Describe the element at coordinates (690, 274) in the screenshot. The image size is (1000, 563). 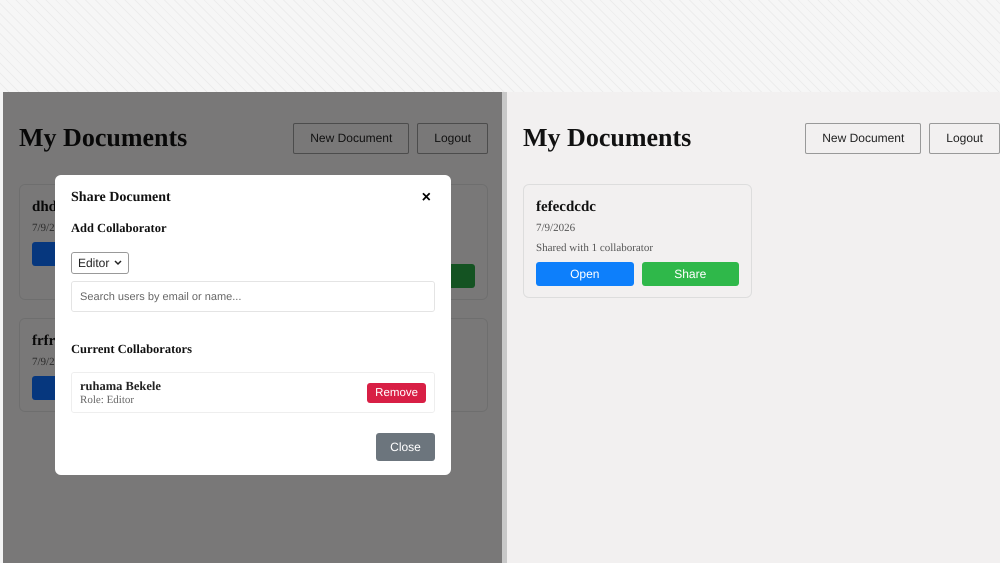
I see `share-button: Share` at that location.